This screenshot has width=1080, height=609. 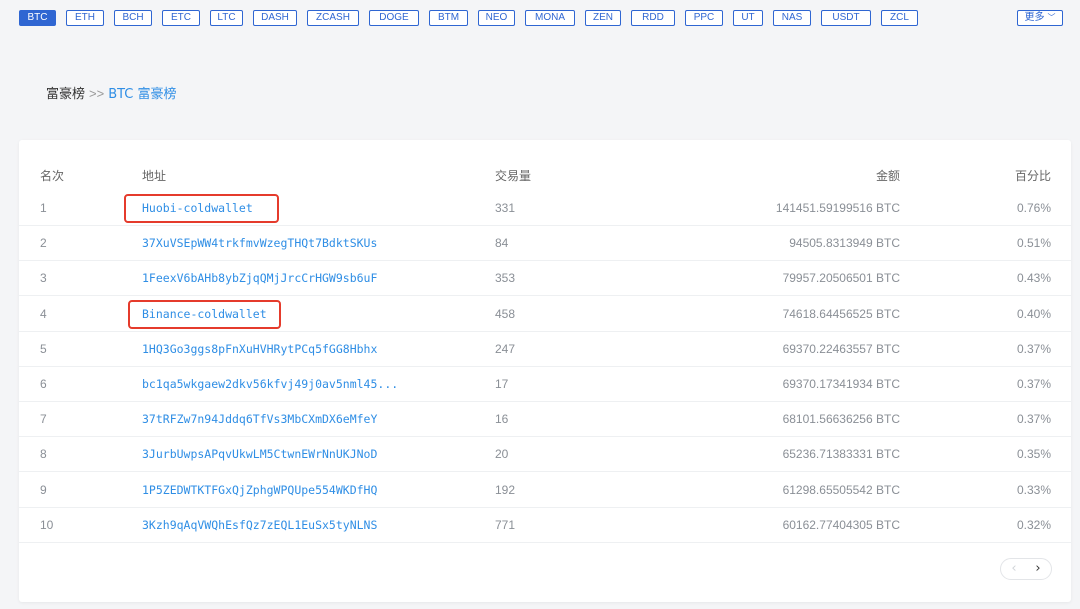 What do you see at coordinates (841, 348) in the screenshot?
I see `amount-cell: 69370.22463557 BTC` at bounding box center [841, 348].